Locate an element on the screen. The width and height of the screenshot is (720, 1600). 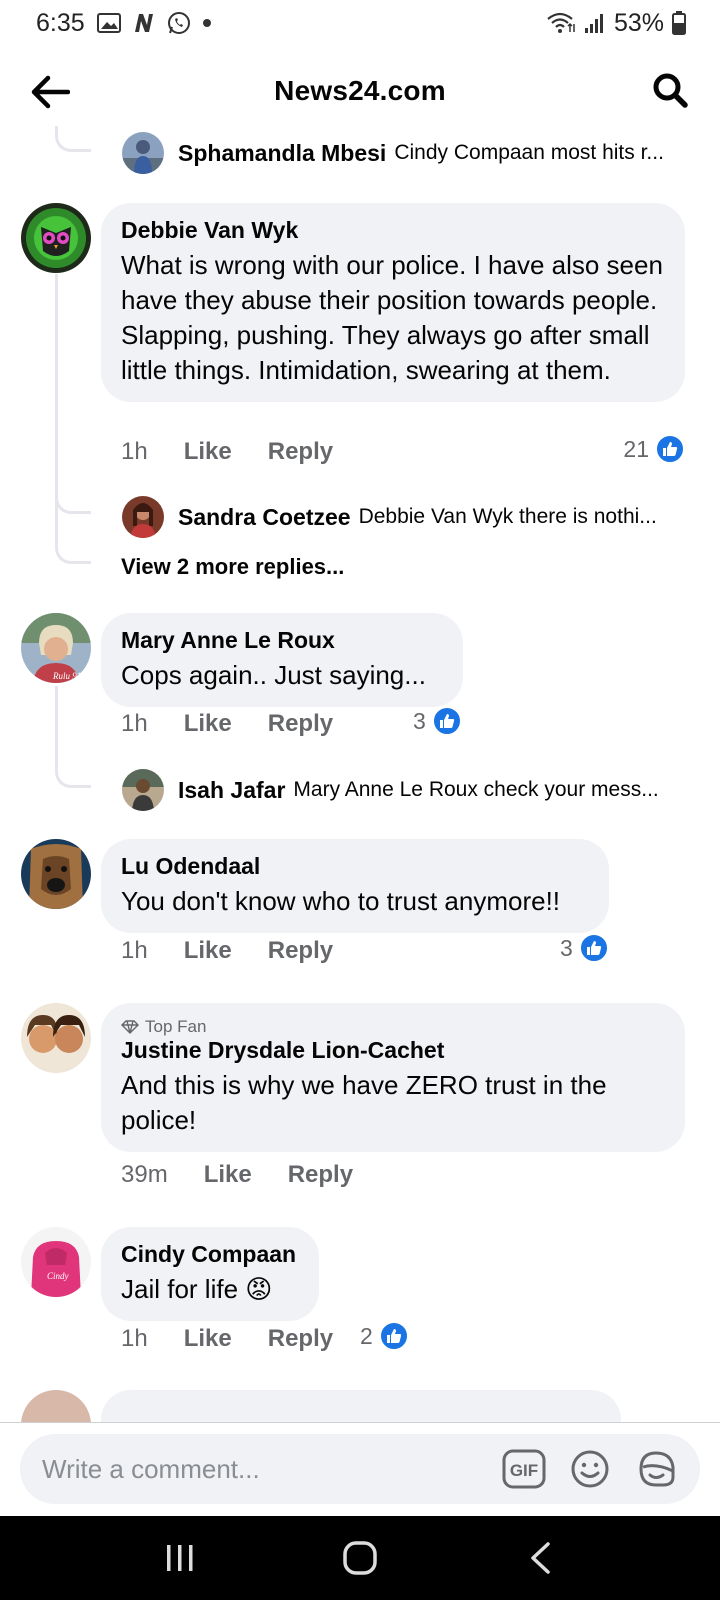
reply-author: Sphamandla Mbesi is located at coordinates (282, 153).